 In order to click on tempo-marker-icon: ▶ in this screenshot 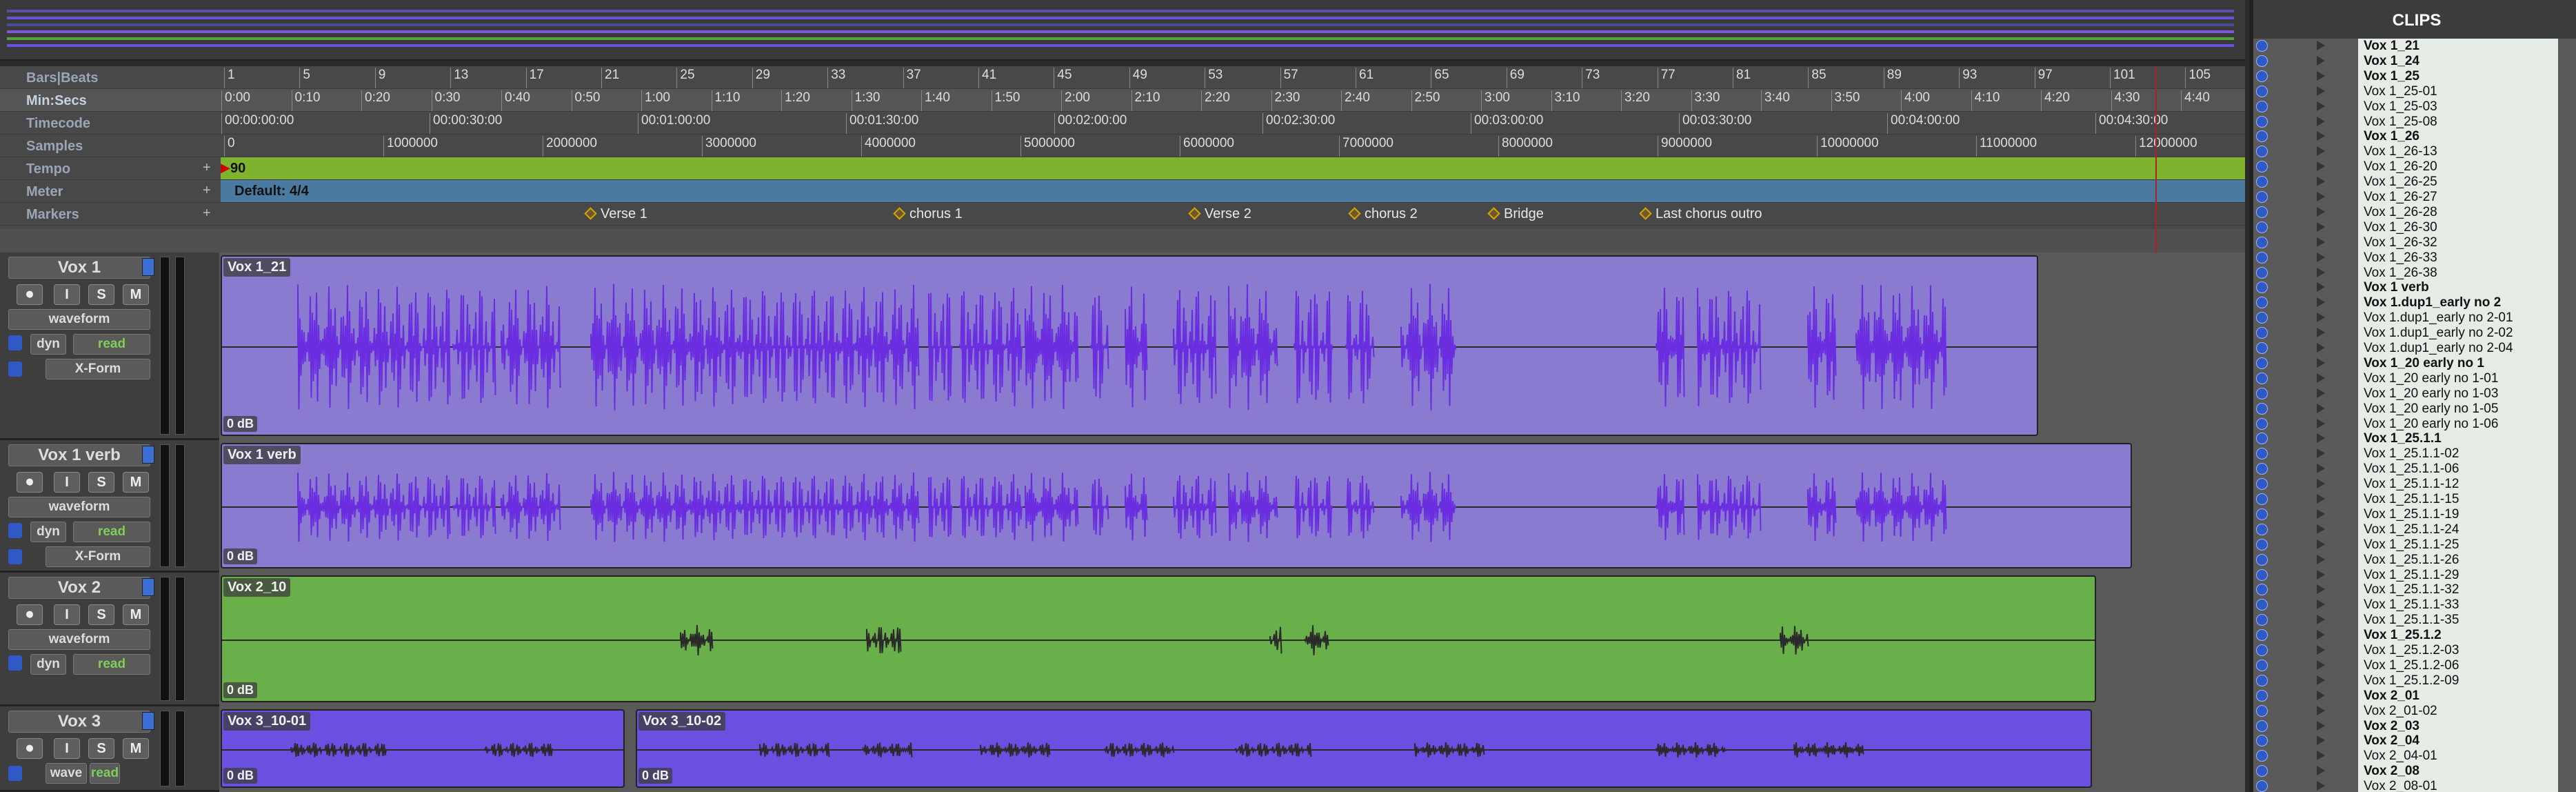, I will do `click(225, 168)`.